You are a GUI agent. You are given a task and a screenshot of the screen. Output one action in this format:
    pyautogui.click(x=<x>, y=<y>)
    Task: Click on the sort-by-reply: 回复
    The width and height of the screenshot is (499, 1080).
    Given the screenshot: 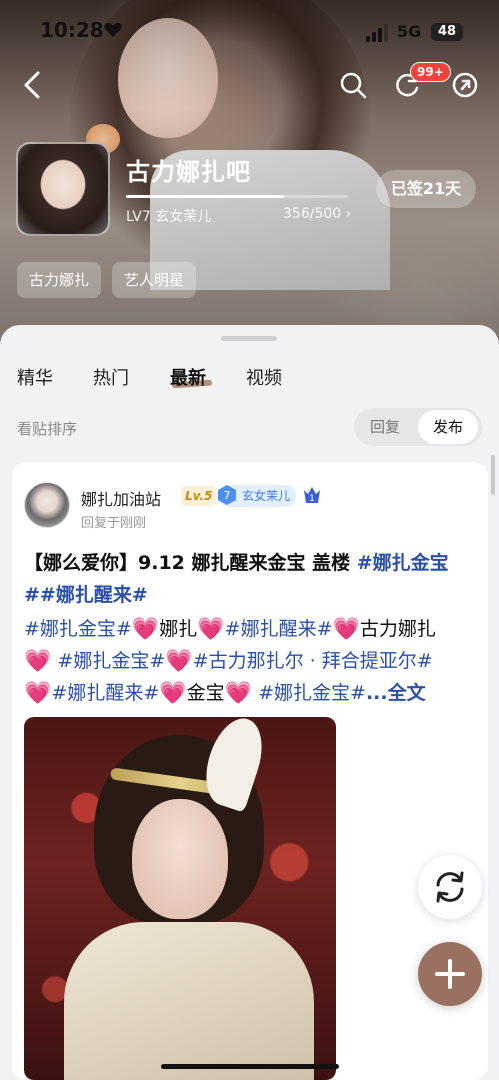 What is the action you would take?
    pyautogui.click(x=385, y=427)
    